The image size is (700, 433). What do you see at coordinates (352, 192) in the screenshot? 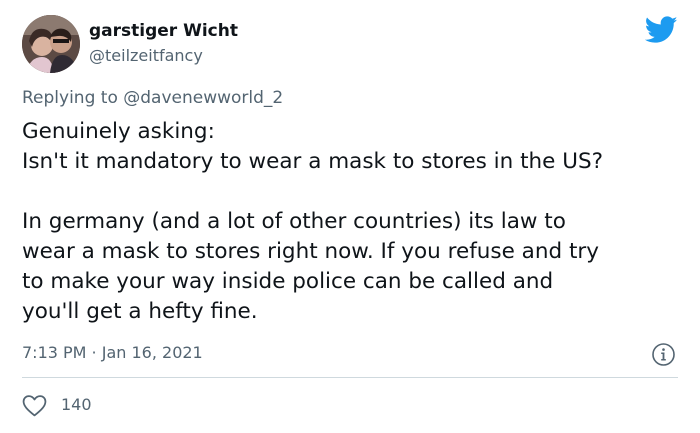
I see `tweet-text-line` at bounding box center [352, 192].